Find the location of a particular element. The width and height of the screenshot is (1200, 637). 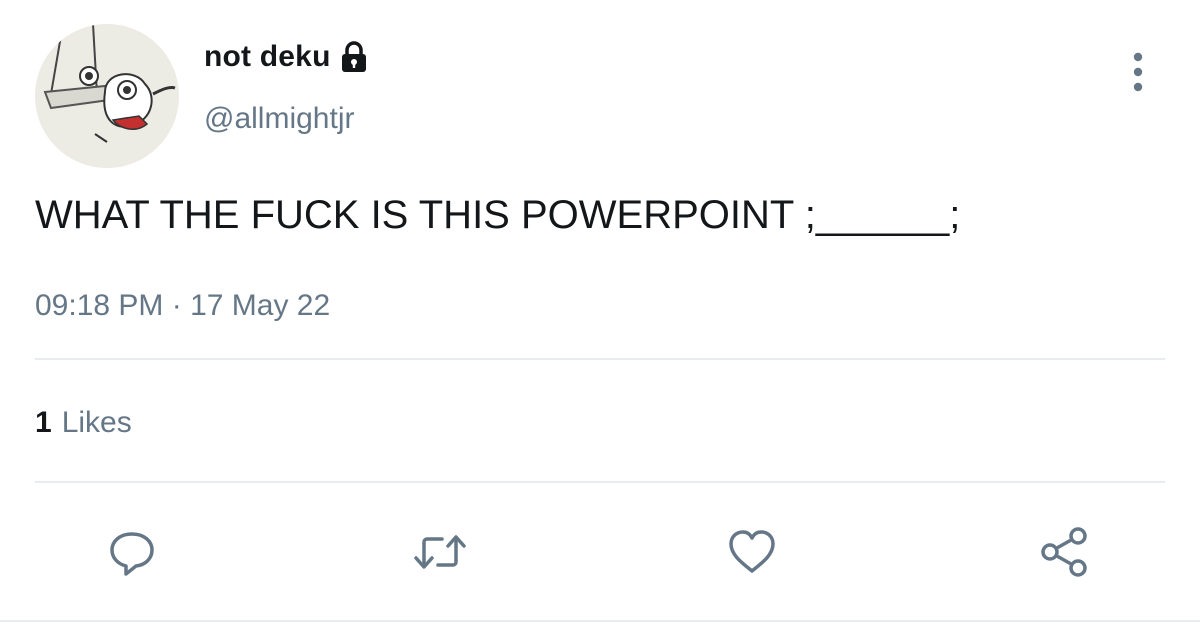

retweet-button is located at coordinates (440, 554).